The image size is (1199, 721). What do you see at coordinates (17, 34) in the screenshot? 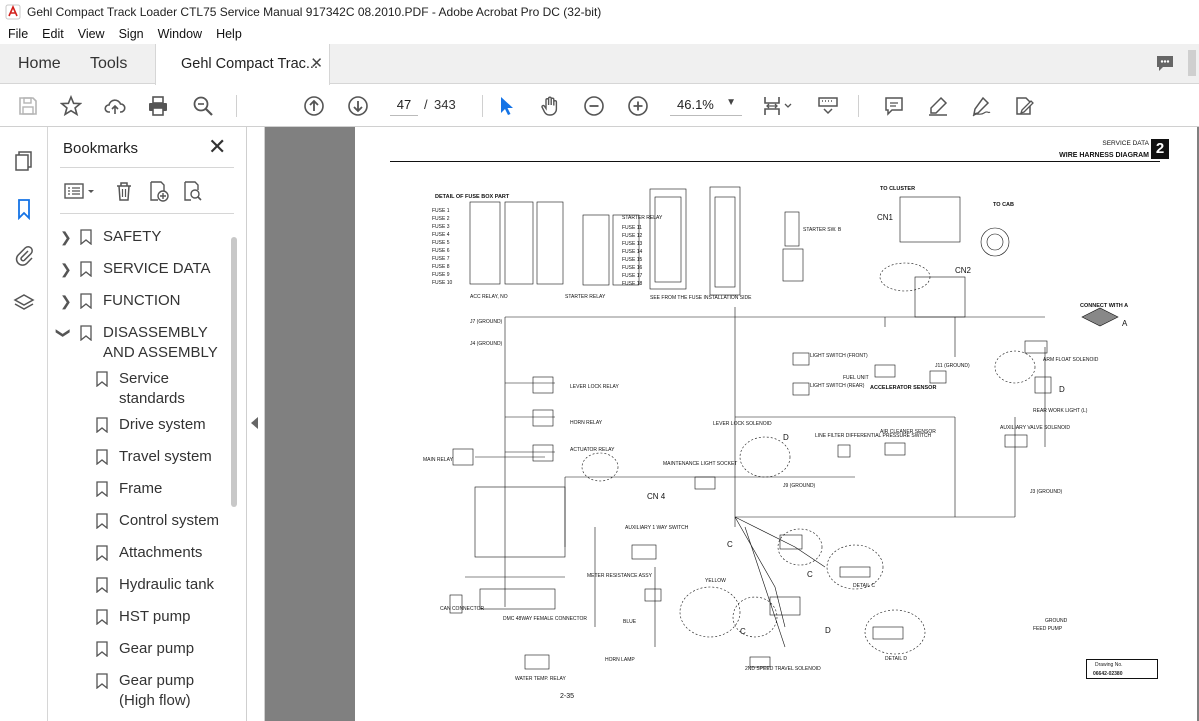
I see `menu-file: File` at bounding box center [17, 34].